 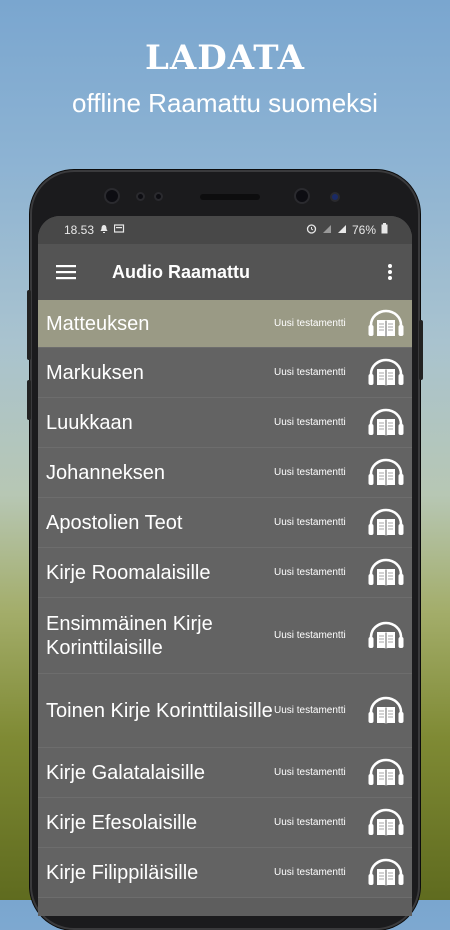 What do you see at coordinates (122, 872) in the screenshot?
I see `book-name: Kirje Filippiläisille` at bounding box center [122, 872].